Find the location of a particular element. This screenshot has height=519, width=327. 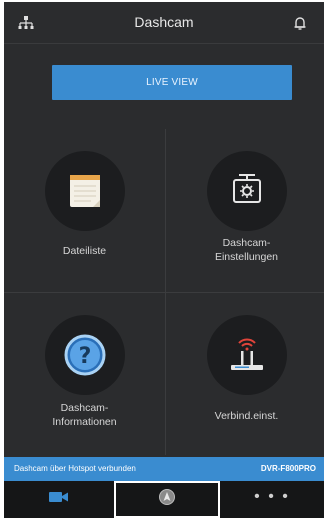

tile-label-line: Informationen is located at coordinates (84, 422).